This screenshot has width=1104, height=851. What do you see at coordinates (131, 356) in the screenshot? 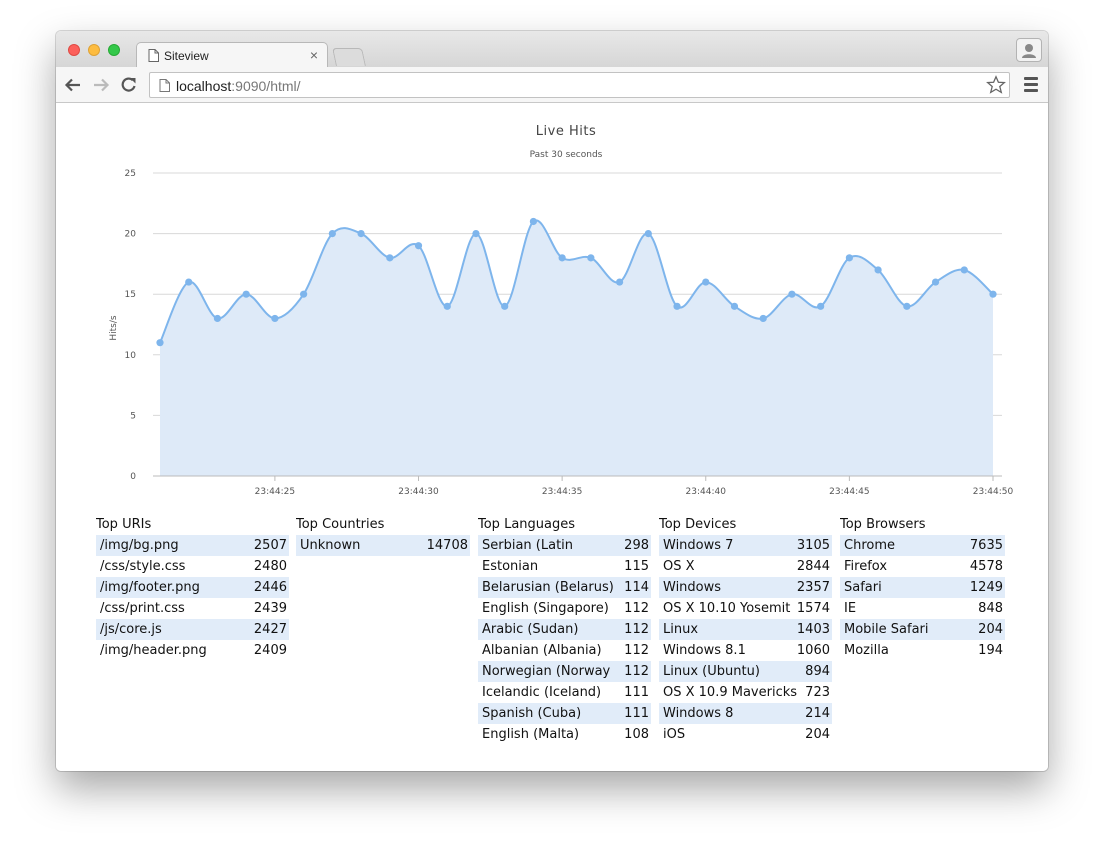
I see `y-tick-label: 10` at bounding box center [131, 356].